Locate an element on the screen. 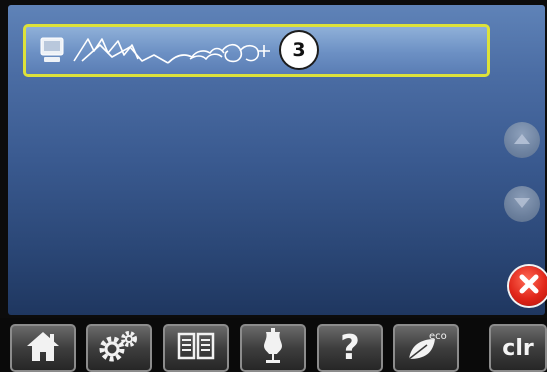 This screenshot has width=547, height=372. chevron-up-icon is located at coordinates (522, 140).